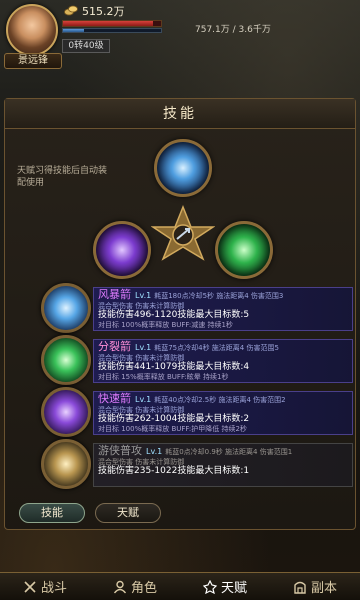 The width and height of the screenshot is (360, 600). I want to click on nav-talent: 天赋, so click(225, 586).